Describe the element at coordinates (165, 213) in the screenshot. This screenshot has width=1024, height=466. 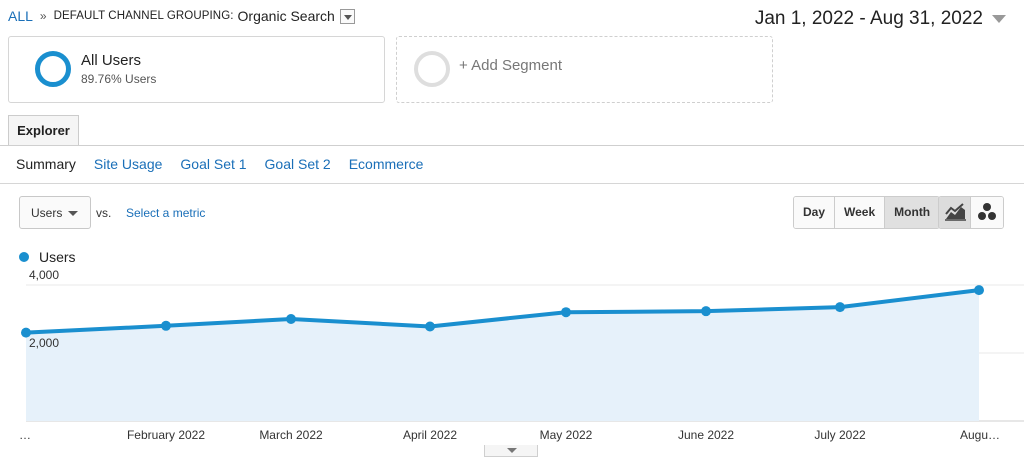
I see `select-metric-link: Select a metric` at that location.